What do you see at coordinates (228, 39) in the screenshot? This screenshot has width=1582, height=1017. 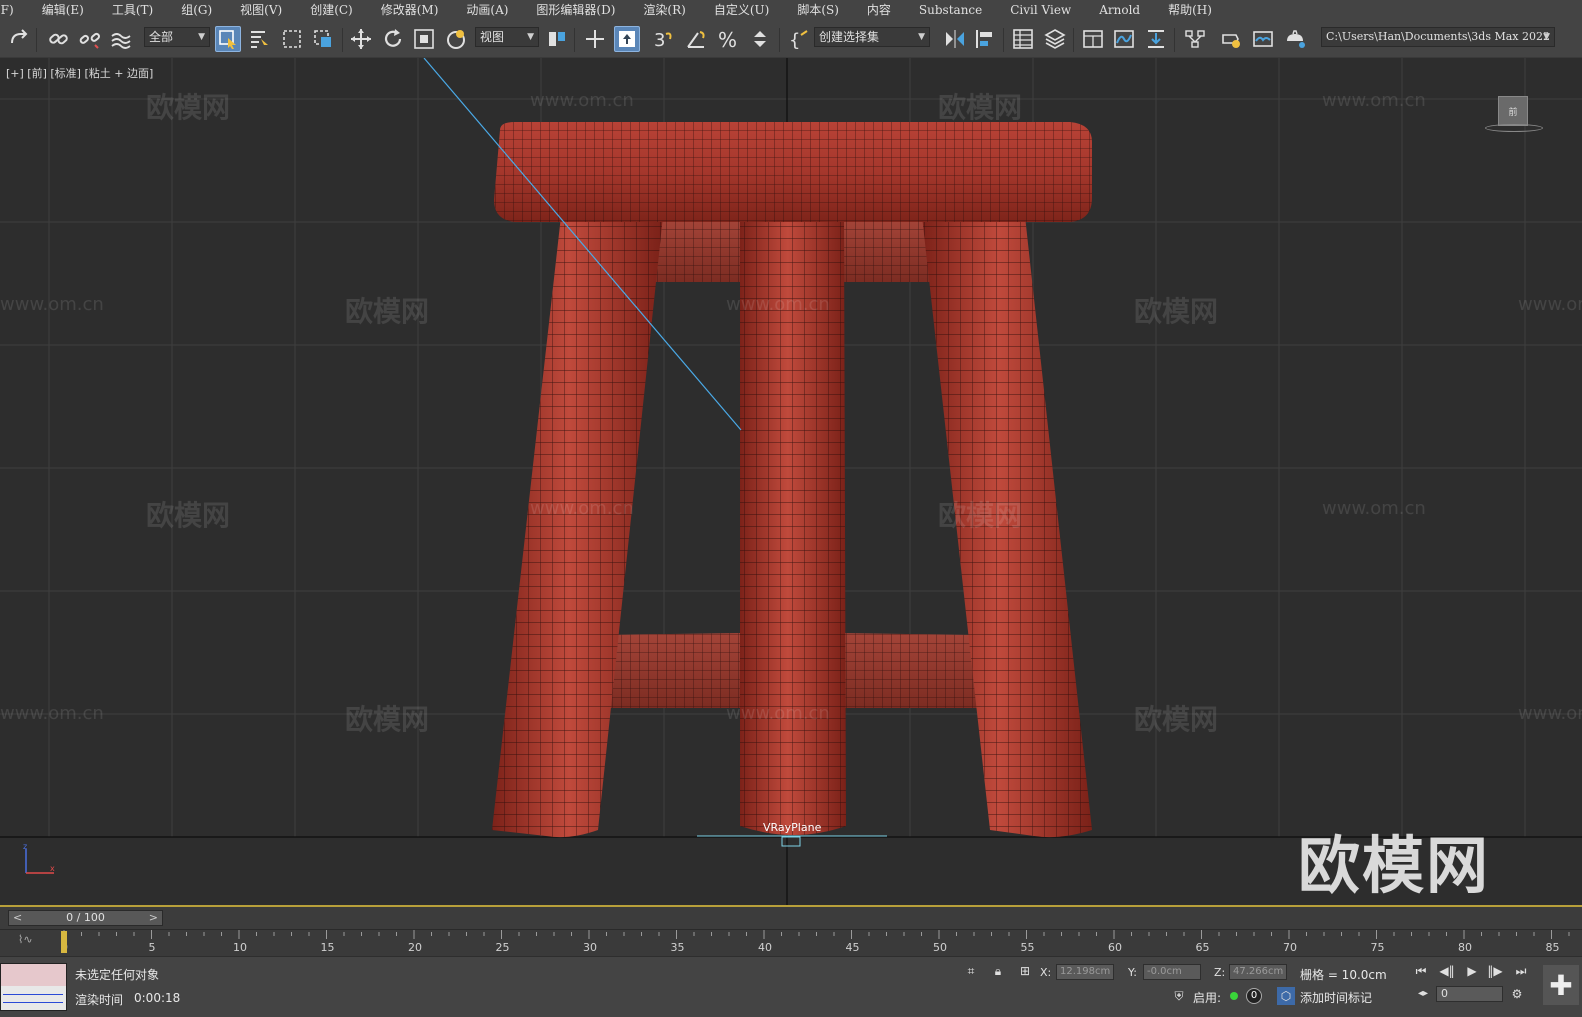 I see `select-object-icon` at bounding box center [228, 39].